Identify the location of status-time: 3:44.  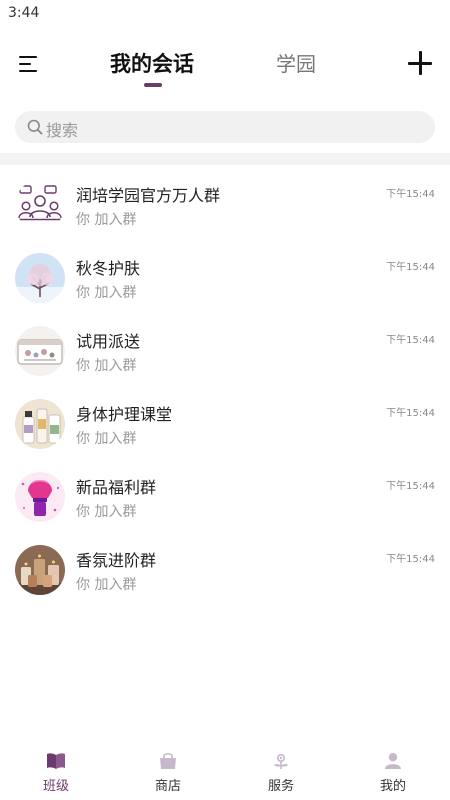
(24, 13).